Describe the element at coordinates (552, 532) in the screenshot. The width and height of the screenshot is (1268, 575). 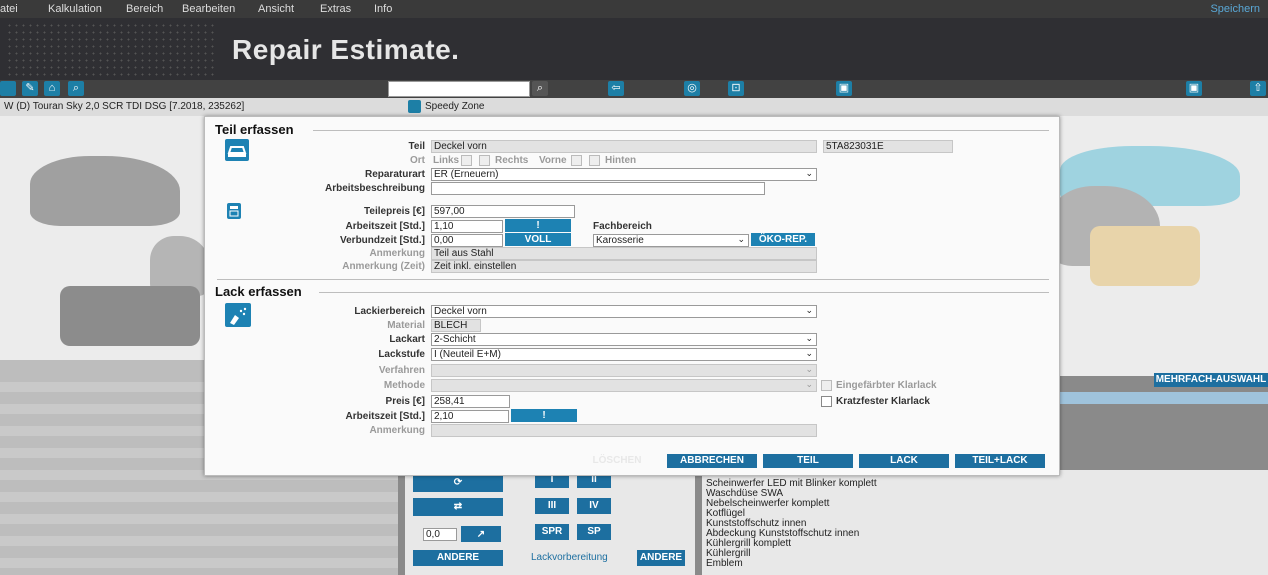
I see `spr-button: SPR` at that location.